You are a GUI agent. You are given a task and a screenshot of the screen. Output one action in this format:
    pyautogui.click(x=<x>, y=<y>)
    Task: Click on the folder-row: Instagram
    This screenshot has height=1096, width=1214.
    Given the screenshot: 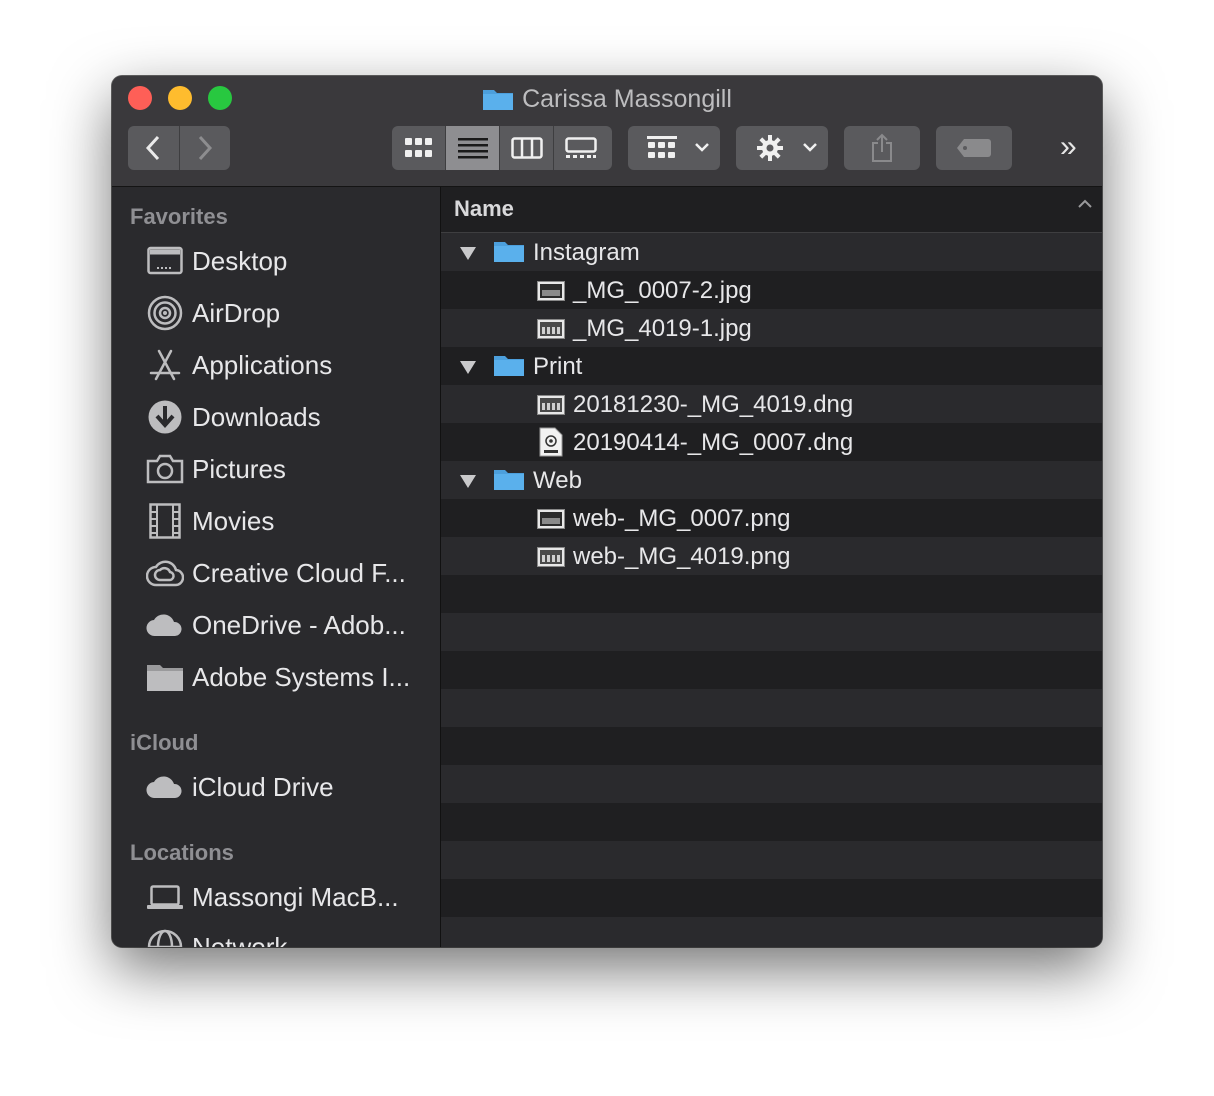 What is the action you would take?
    pyautogui.click(x=771, y=252)
    